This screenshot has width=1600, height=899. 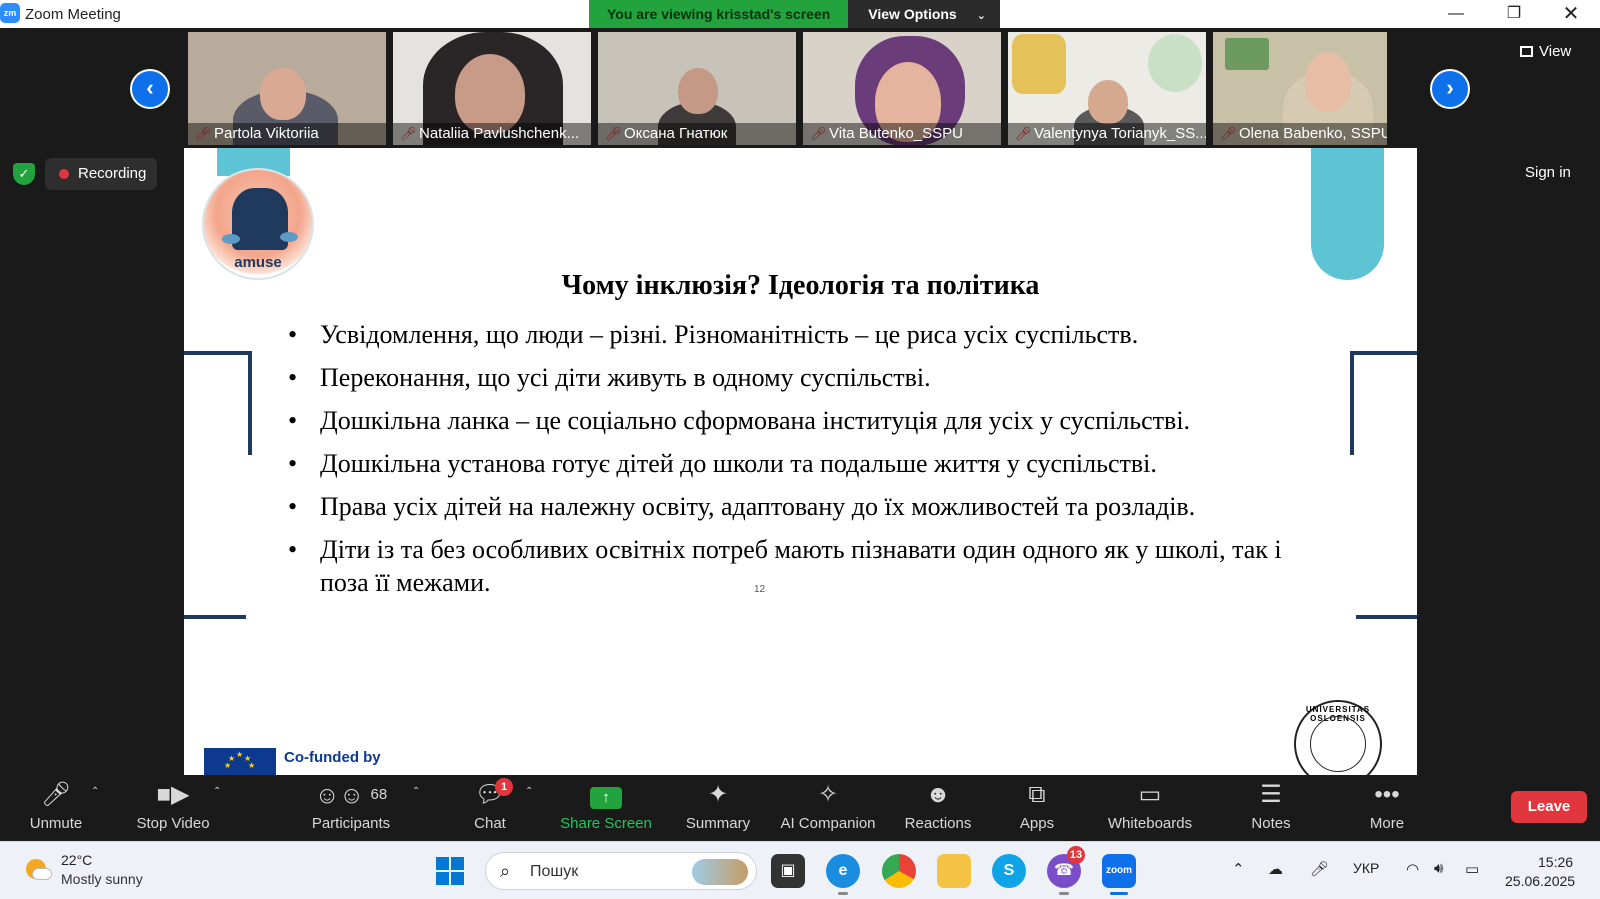 What do you see at coordinates (173, 823) in the screenshot?
I see `stop-video-label: Stop Video` at bounding box center [173, 823].